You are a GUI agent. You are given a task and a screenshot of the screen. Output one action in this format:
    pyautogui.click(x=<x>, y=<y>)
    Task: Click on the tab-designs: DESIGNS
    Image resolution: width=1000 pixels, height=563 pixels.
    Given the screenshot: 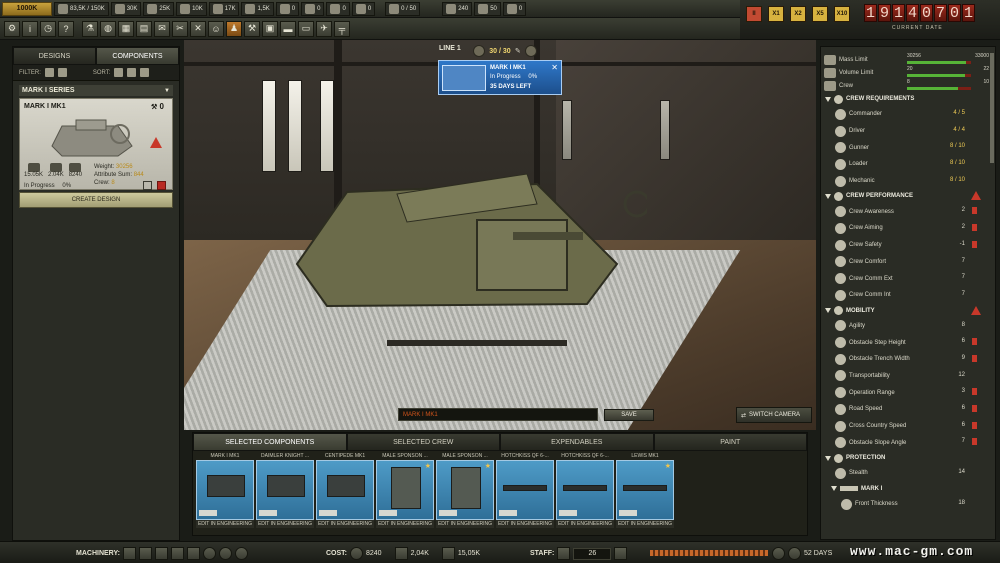 What is the action you would take?
    pyautogui.click(x=54, y=56)
    